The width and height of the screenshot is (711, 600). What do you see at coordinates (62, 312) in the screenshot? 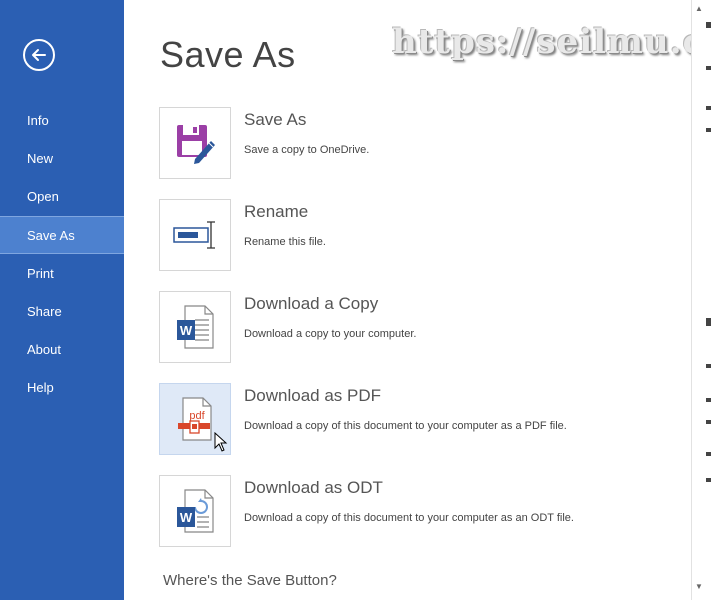
I see `sidebar-item-share: Share` at bounding box center [62, 312].